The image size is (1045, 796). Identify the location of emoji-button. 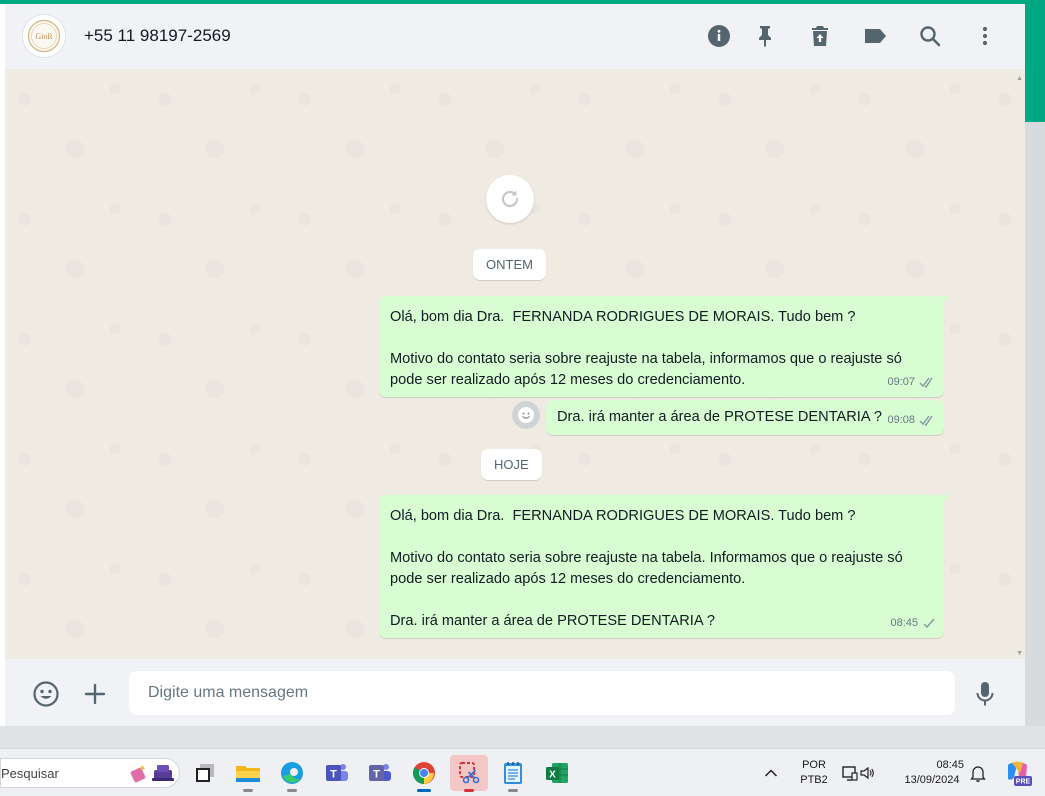
(46, 694).